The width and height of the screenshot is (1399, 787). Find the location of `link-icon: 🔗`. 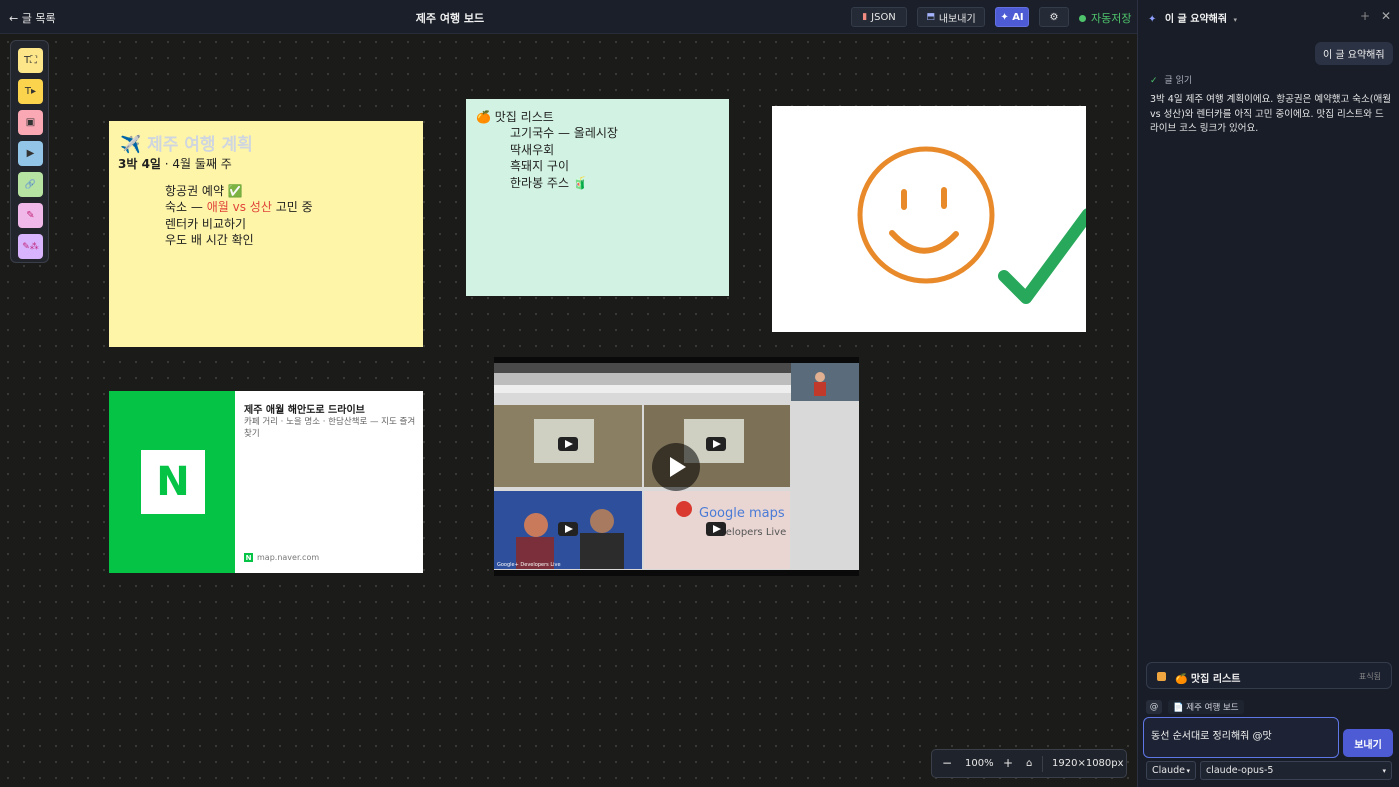

link-icon: 🔗 is located at coordinates (30, 184).